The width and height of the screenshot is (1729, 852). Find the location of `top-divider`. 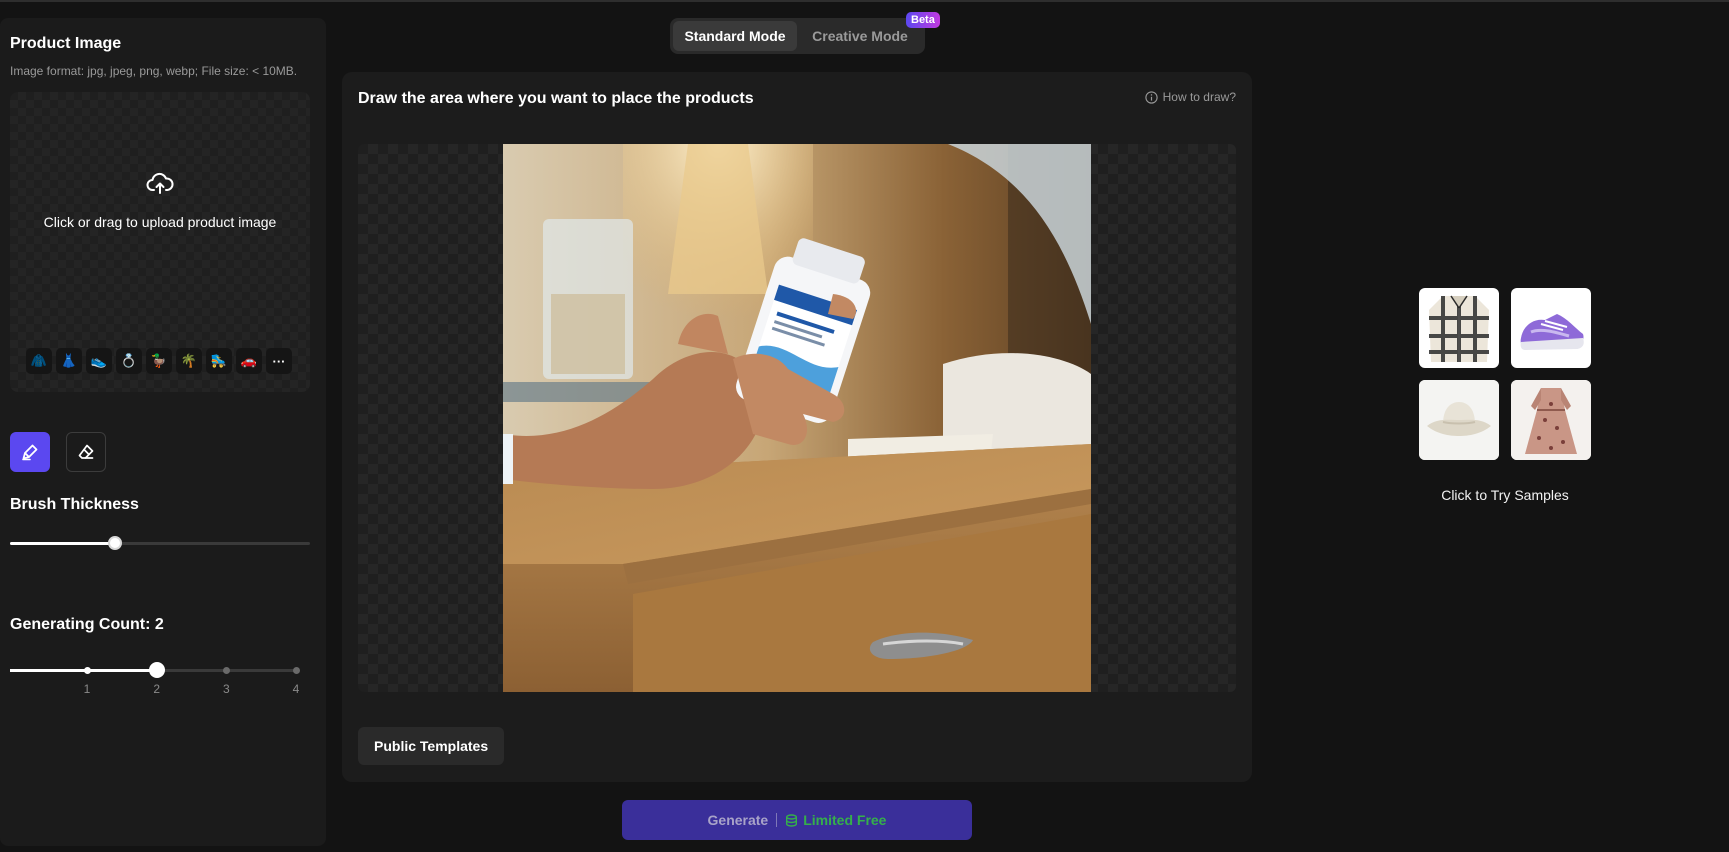

top-divider is located at coordinates (864, 1).